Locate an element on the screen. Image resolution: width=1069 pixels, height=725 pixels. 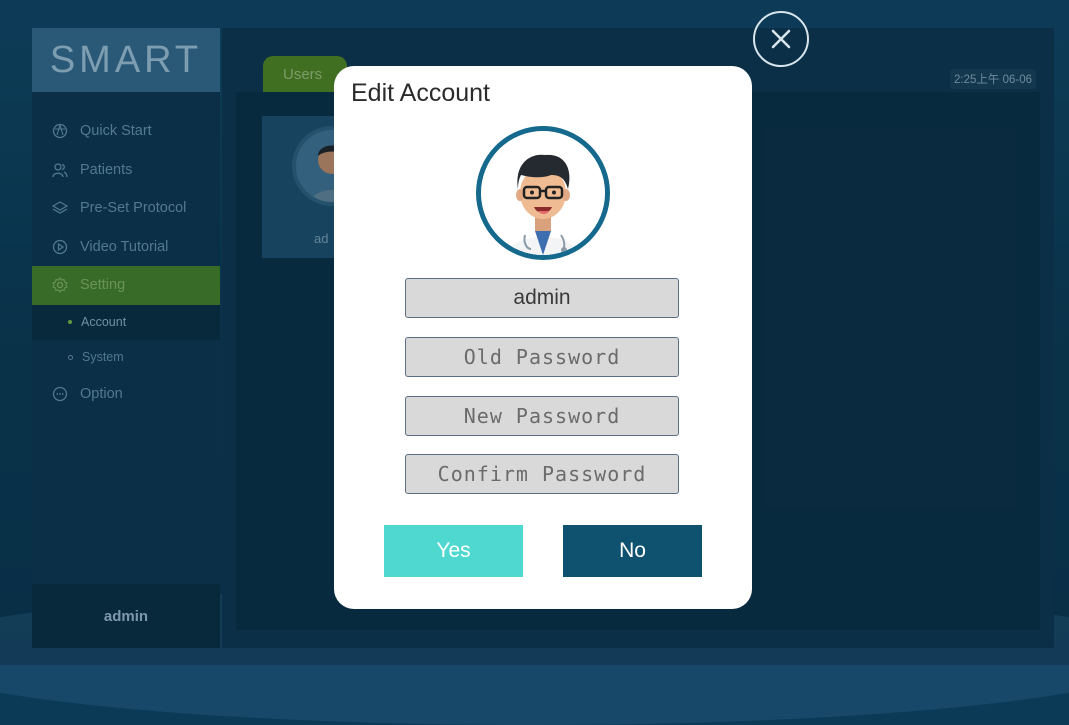
old-password-field is located at coordinates (542, 357).